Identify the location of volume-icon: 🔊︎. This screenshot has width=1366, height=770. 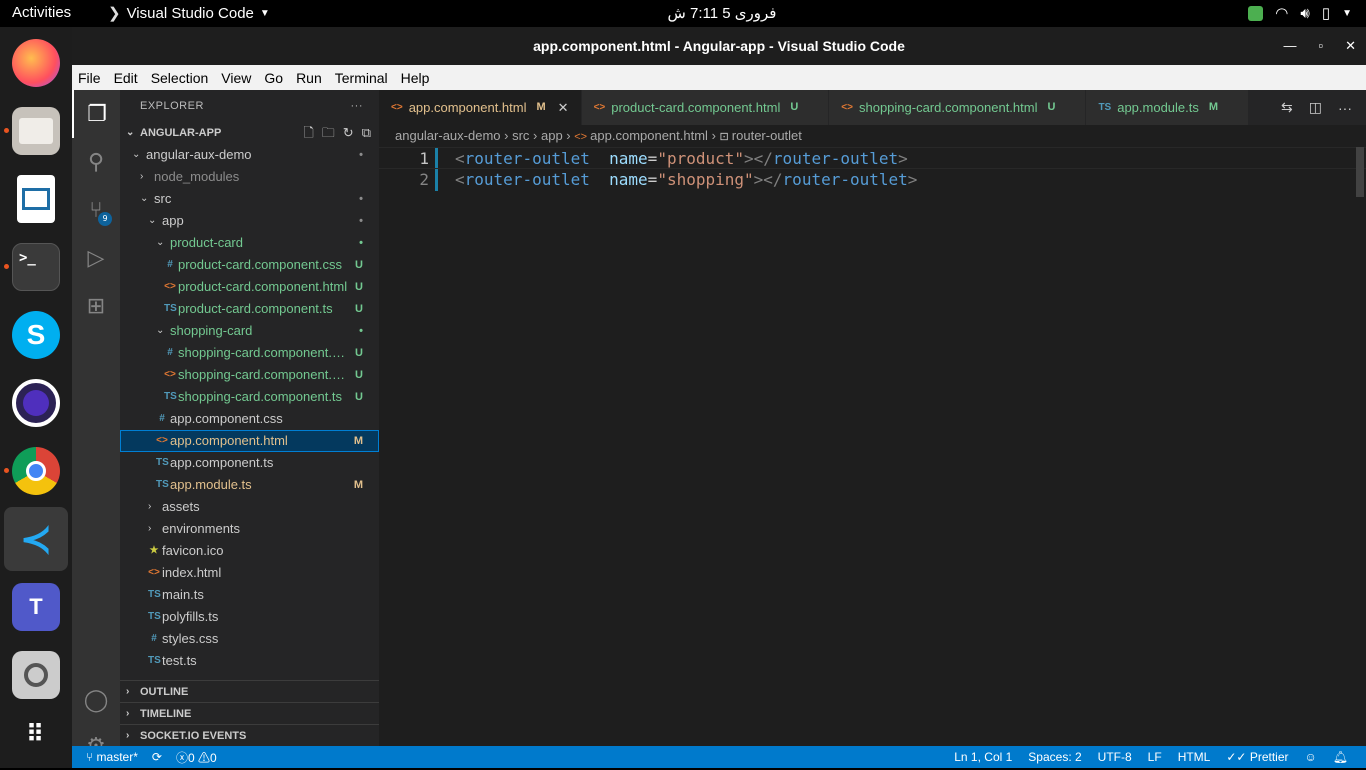
(1304, 13).